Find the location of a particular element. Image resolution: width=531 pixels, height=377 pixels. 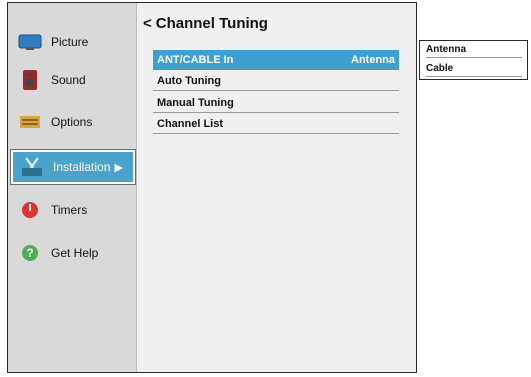

help-icon: ? is located at coordinates (30, 253).